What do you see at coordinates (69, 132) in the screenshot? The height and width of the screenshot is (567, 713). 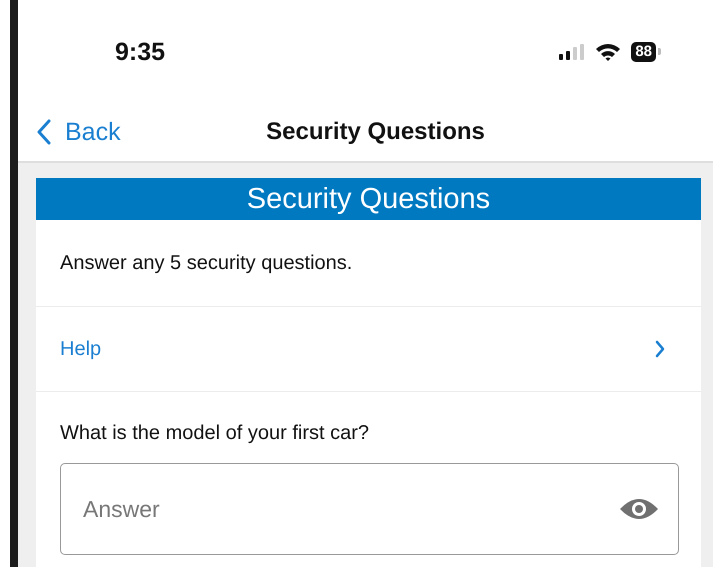 I see `back-button: Back` at bounding box center [69, 132].